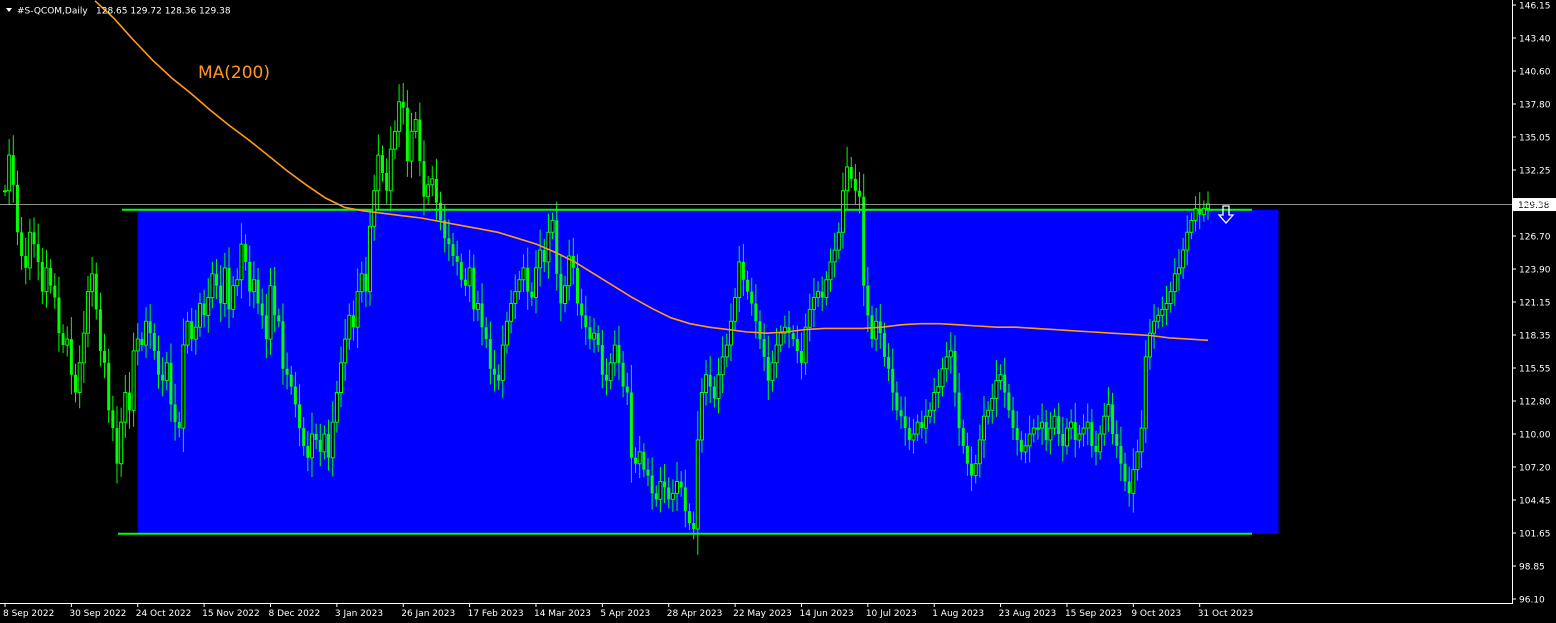 The image size is (1556, 623). Describe the element at coordinates (1535, 7) in the screenshot. I see `y-tick-label: 146.15` at that location.